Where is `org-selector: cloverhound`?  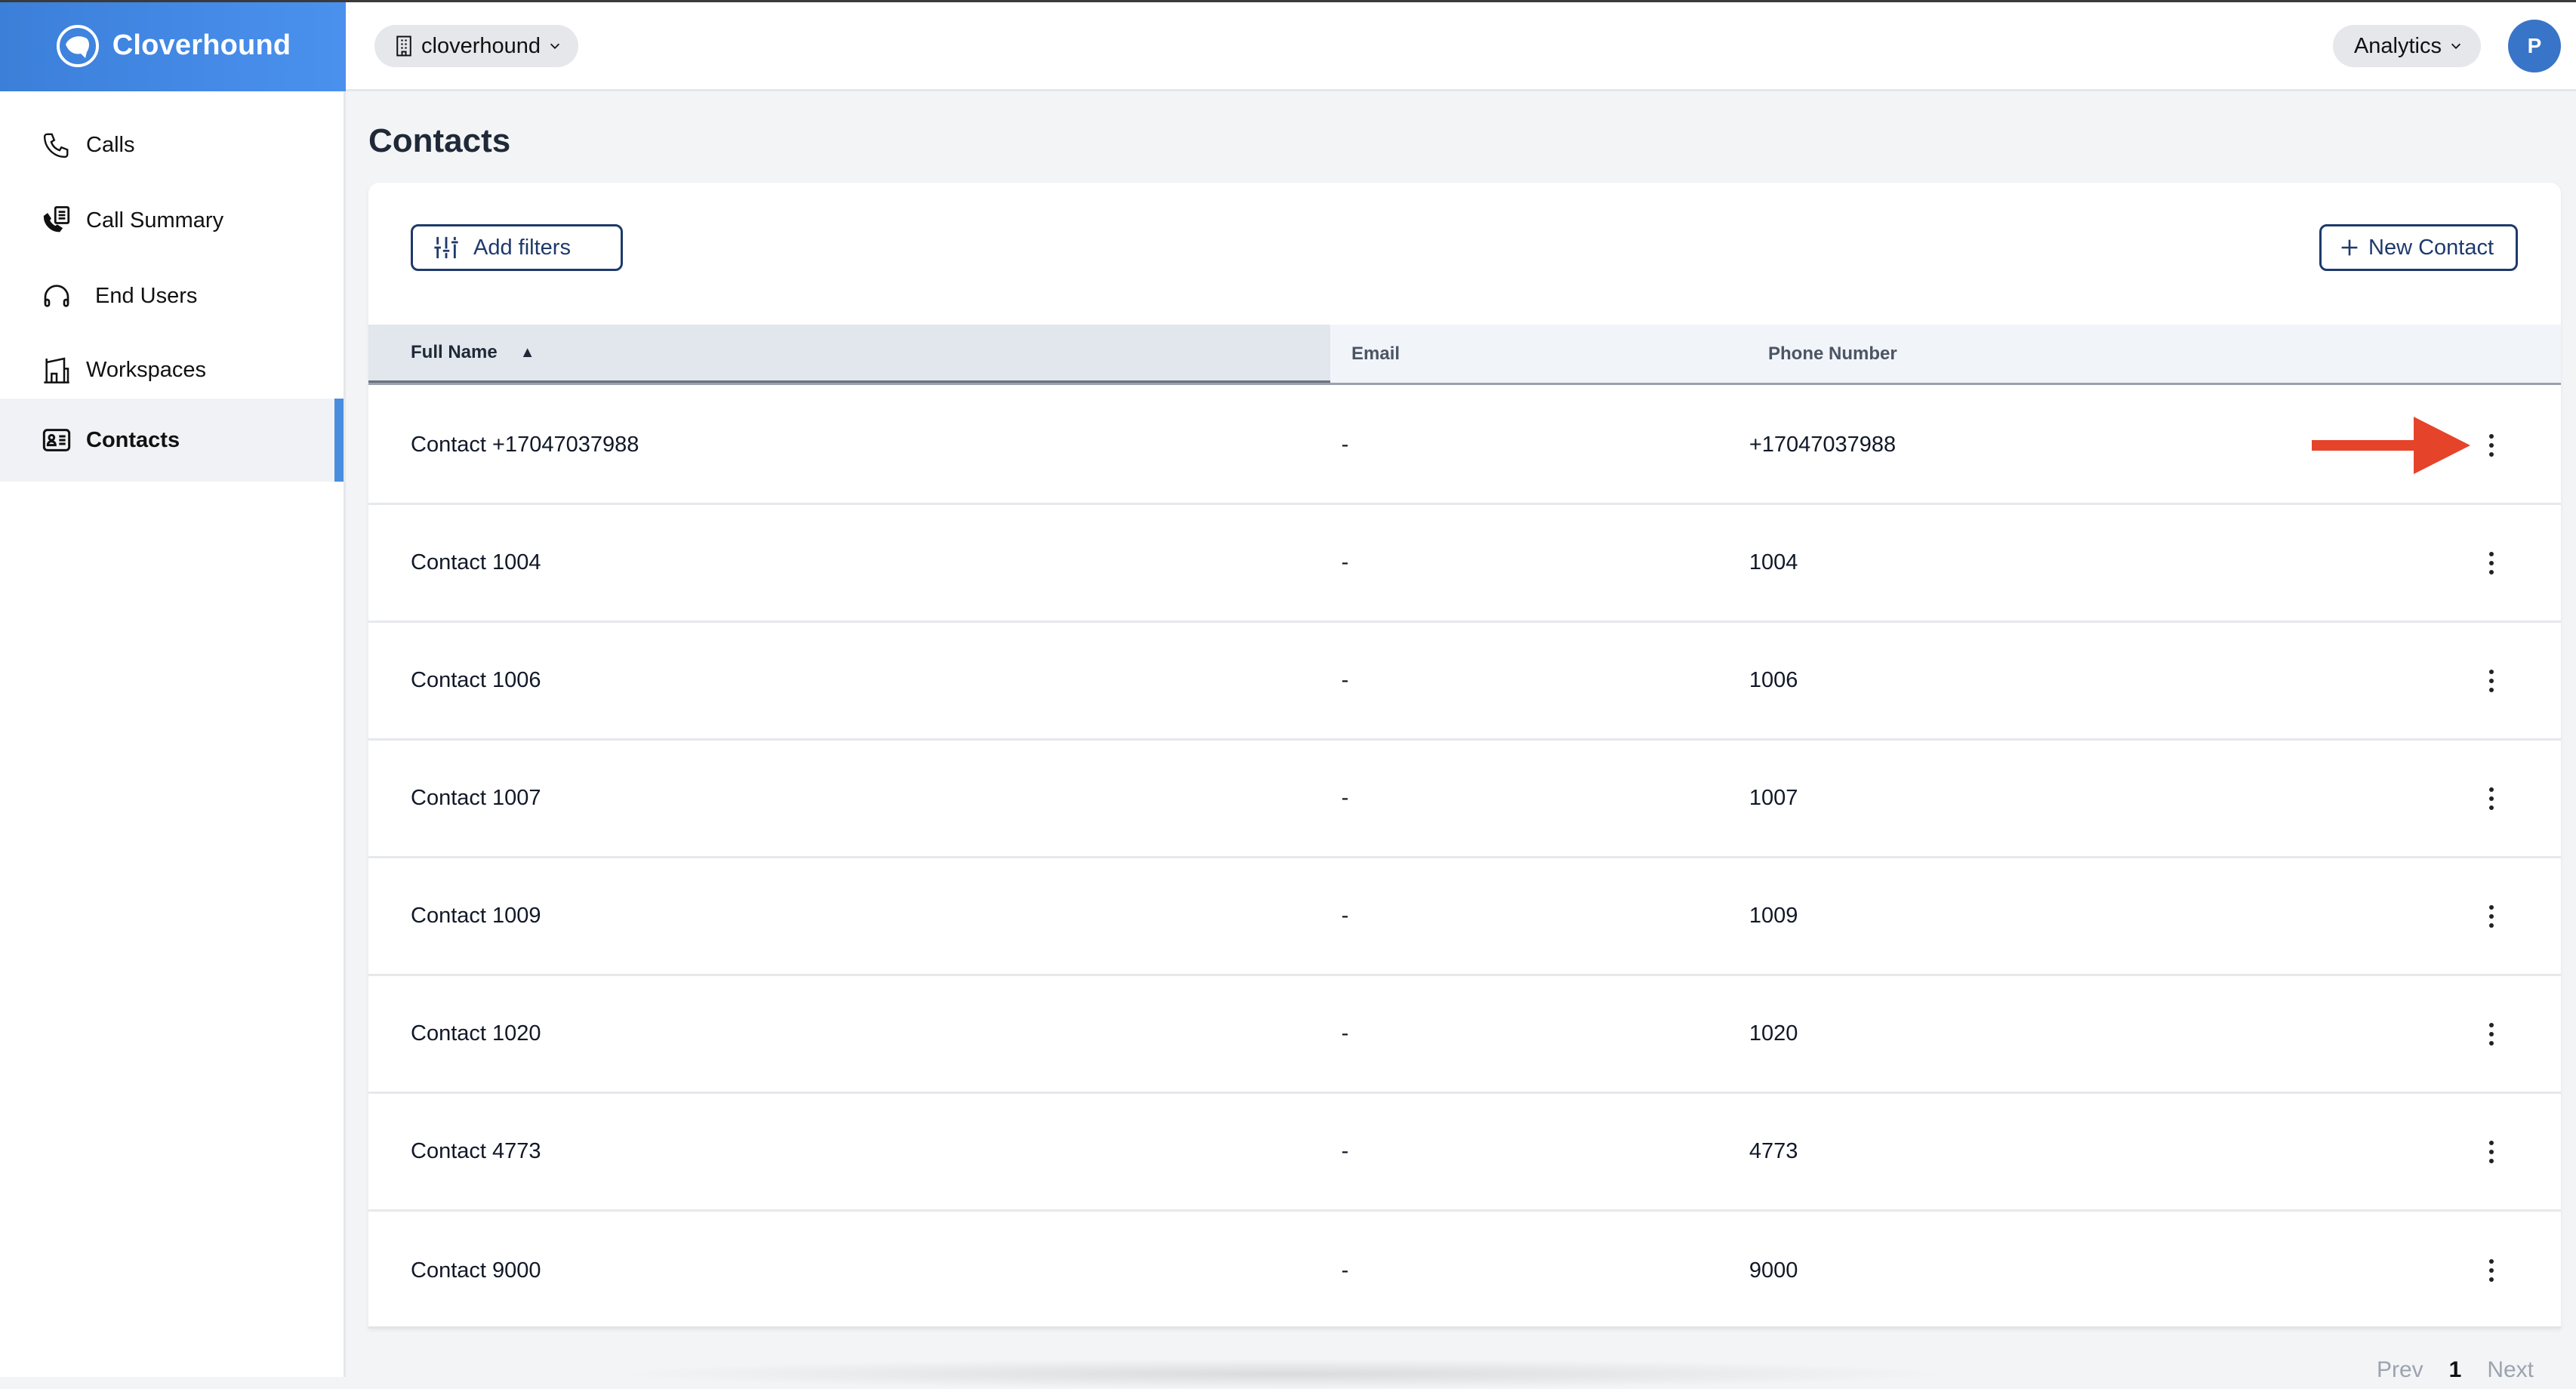
org-selector: cloverhound is located at coordinates (476, 46).